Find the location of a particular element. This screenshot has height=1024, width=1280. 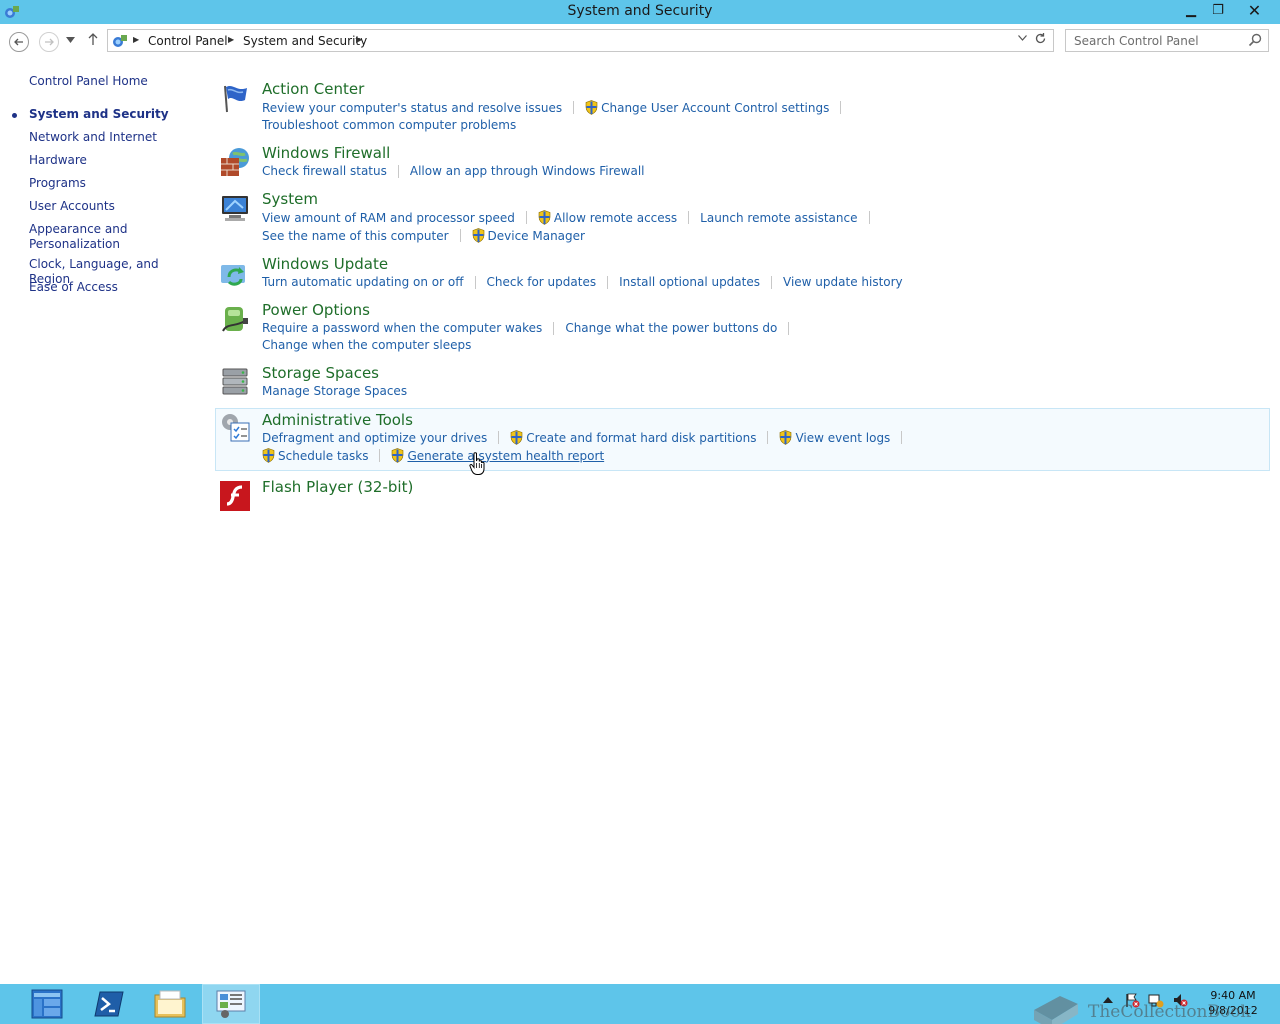

watermark-text: TheCollectionBook is located at coordinates (1169, 1012).